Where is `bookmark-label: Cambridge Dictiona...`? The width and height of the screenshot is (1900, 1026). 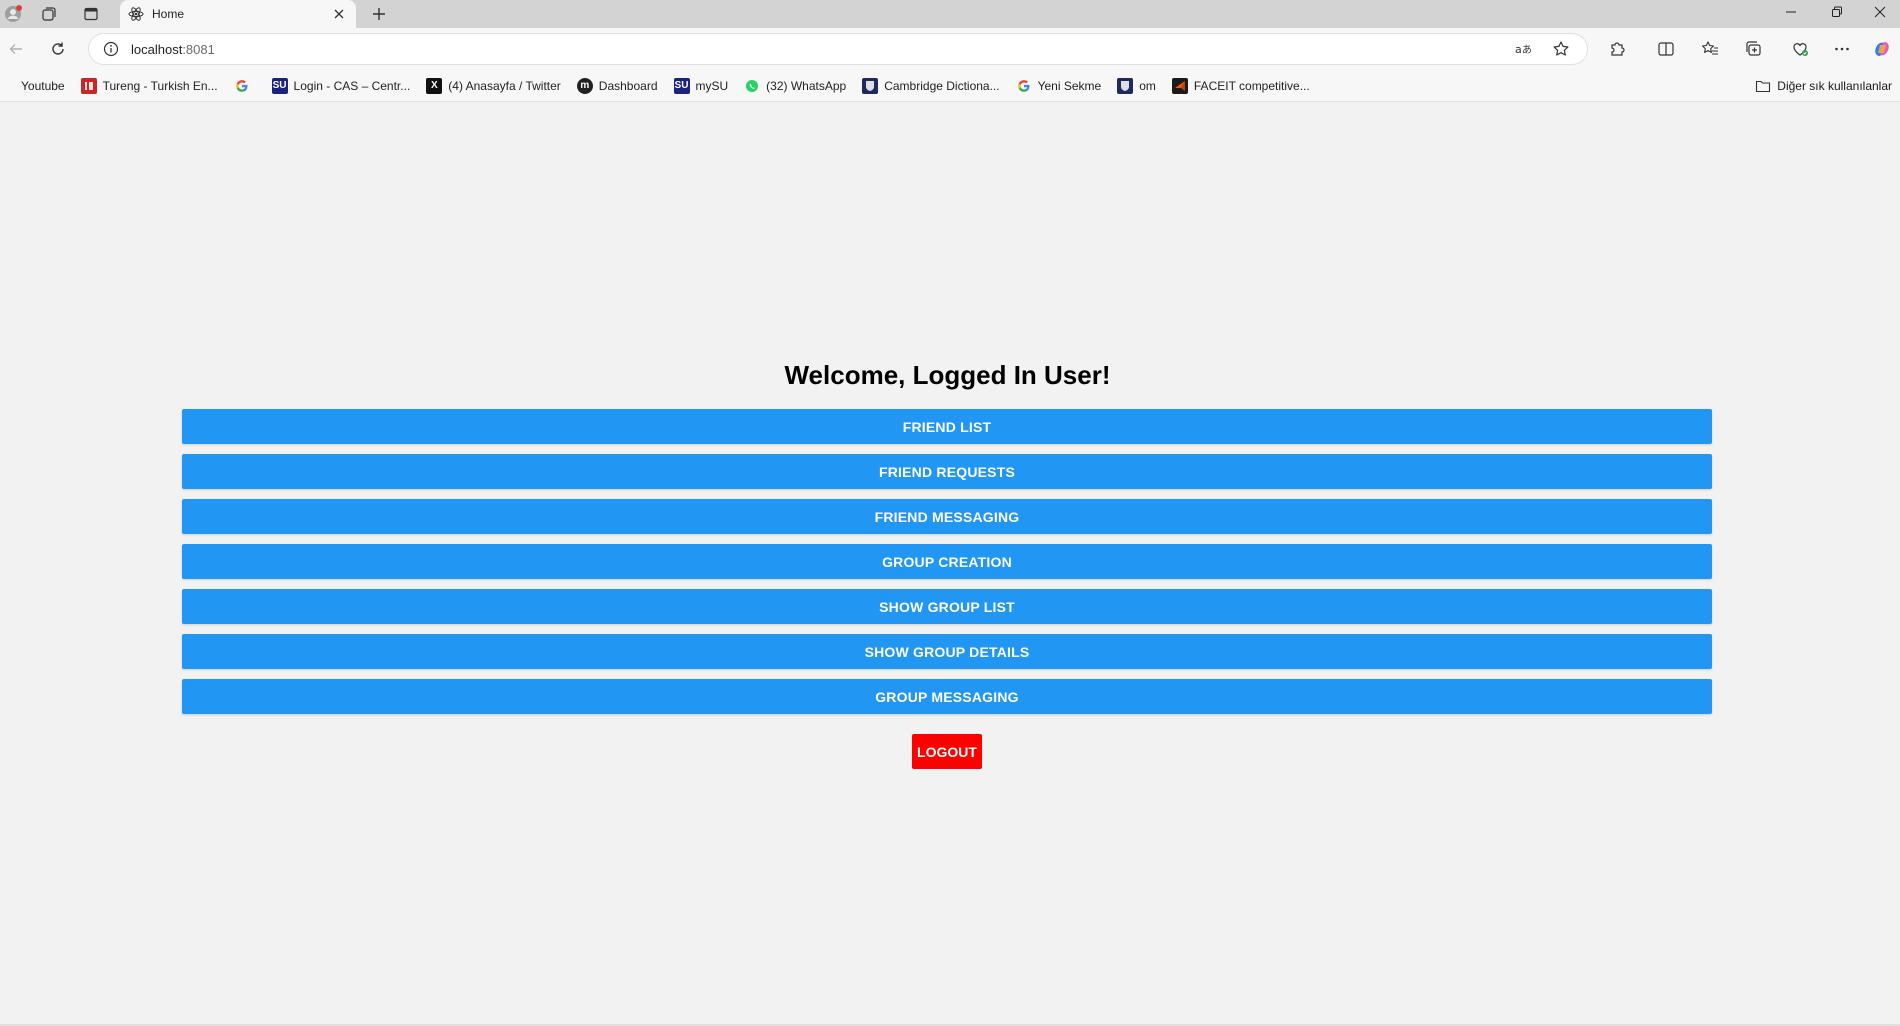
bookmark-label: Cambridge Dictiona... is located at coordinates (942, 85).